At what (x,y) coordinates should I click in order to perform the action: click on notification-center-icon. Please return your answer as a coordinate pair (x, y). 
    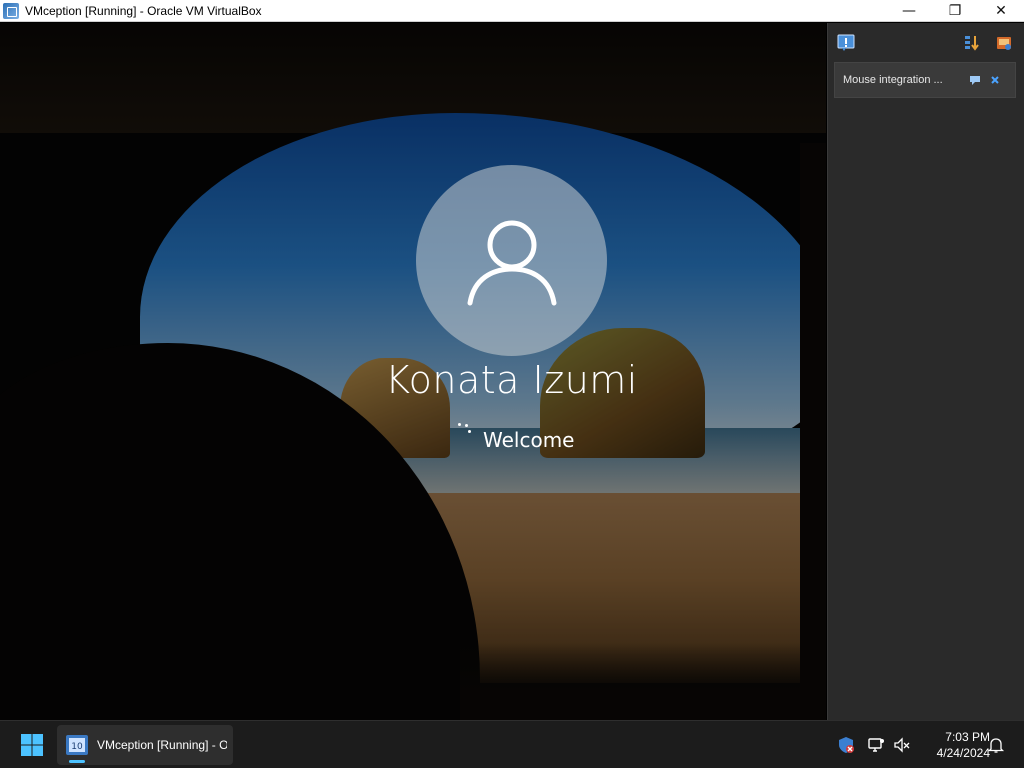
    Looking at the image, I should click on (846, 43).